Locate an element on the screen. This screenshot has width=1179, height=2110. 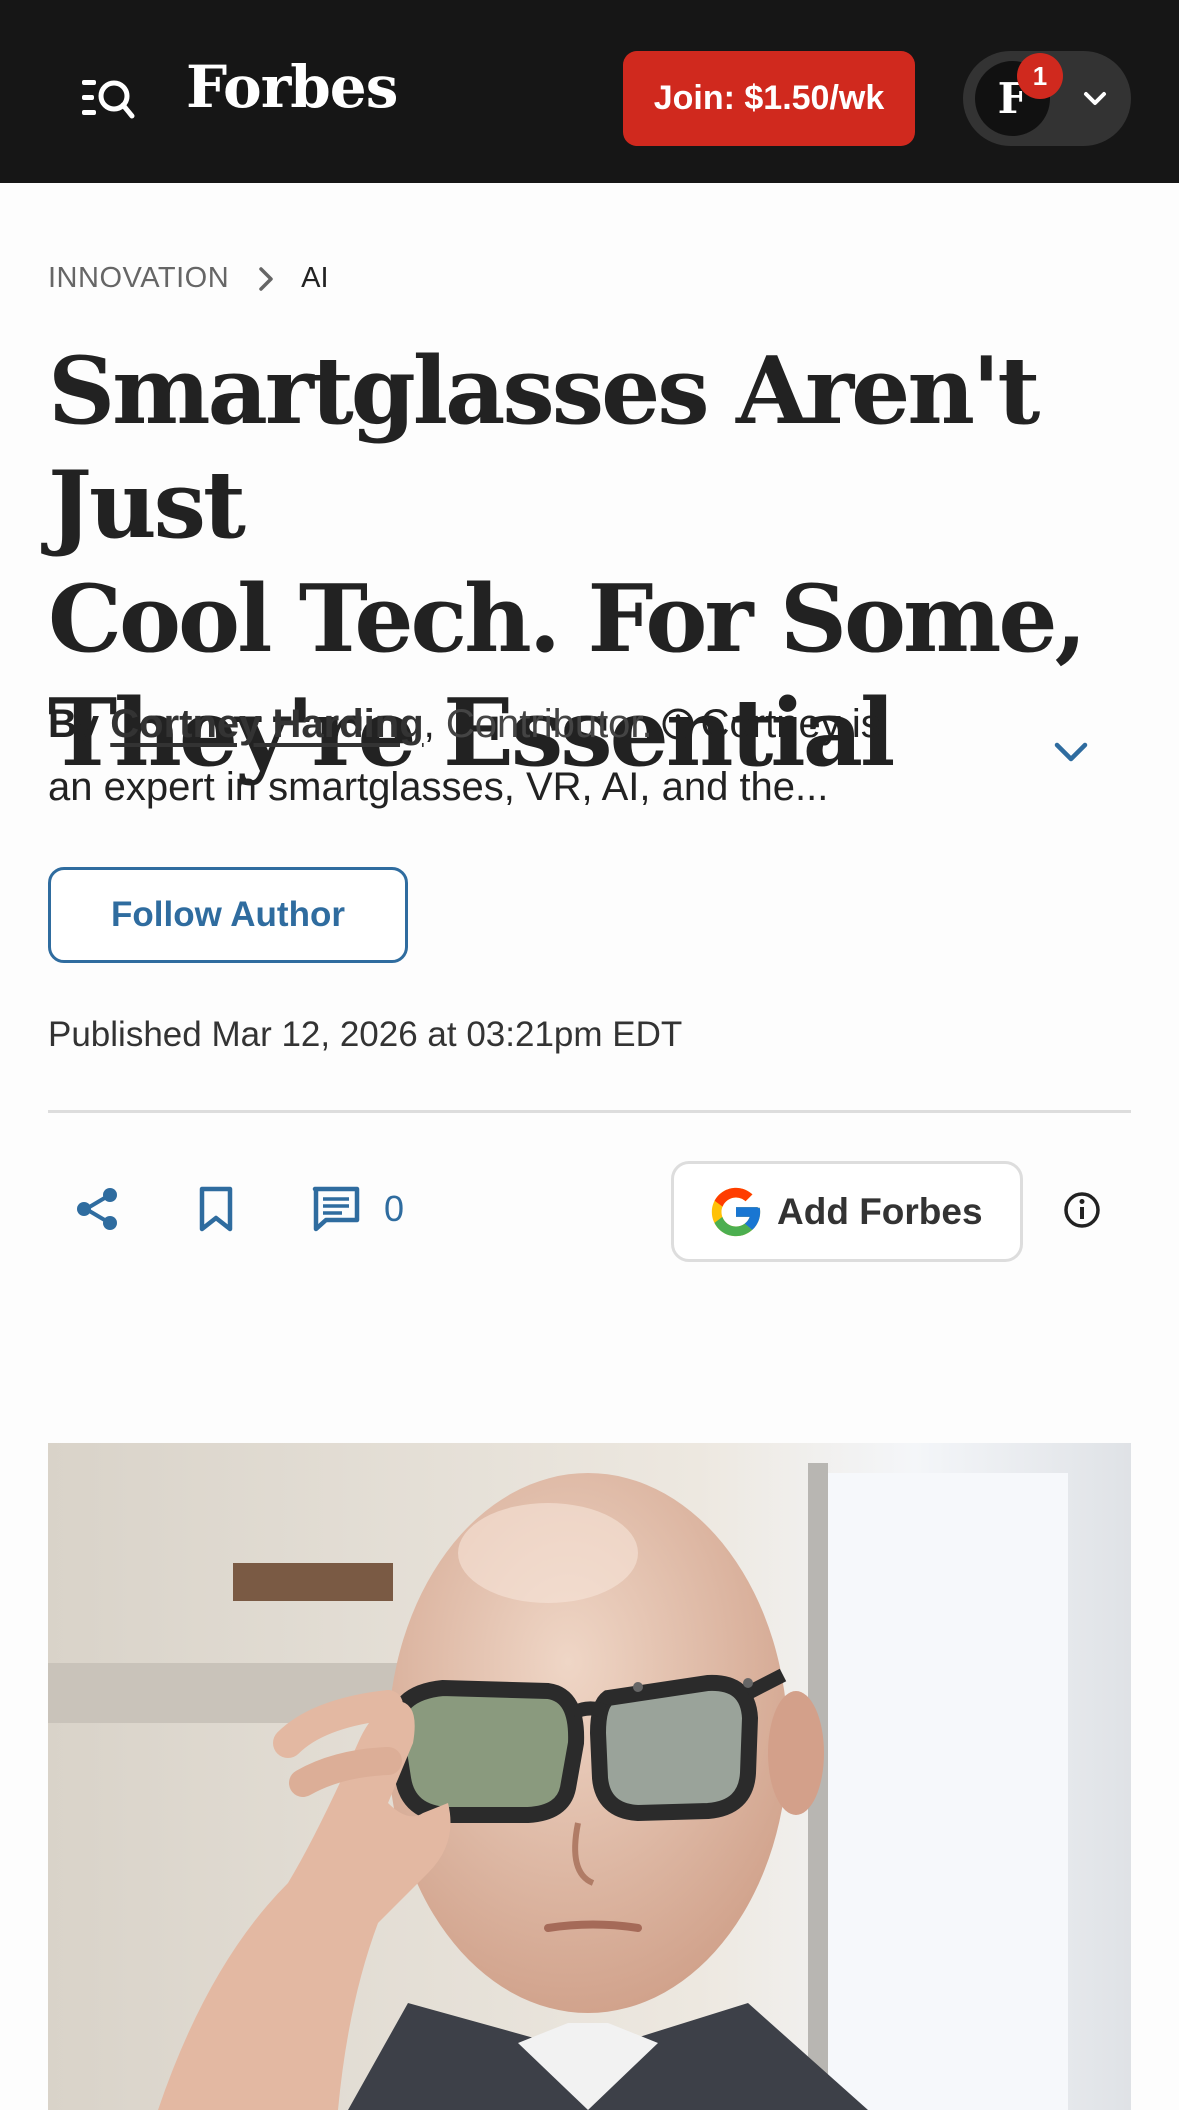
breadcrumb: INNOVATION AI is located at coordinates (188, 278).